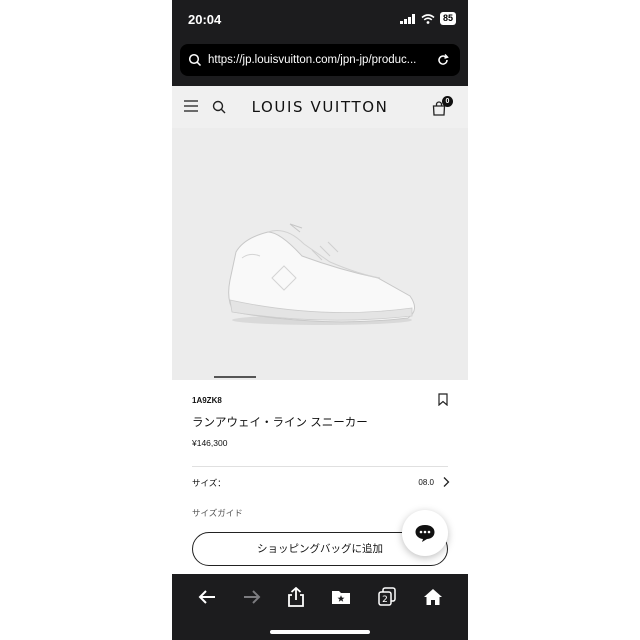 The image size is (640, 640). I want to click on product-name: ランアウェイ・ライン スニーカー, so click(280, 423).